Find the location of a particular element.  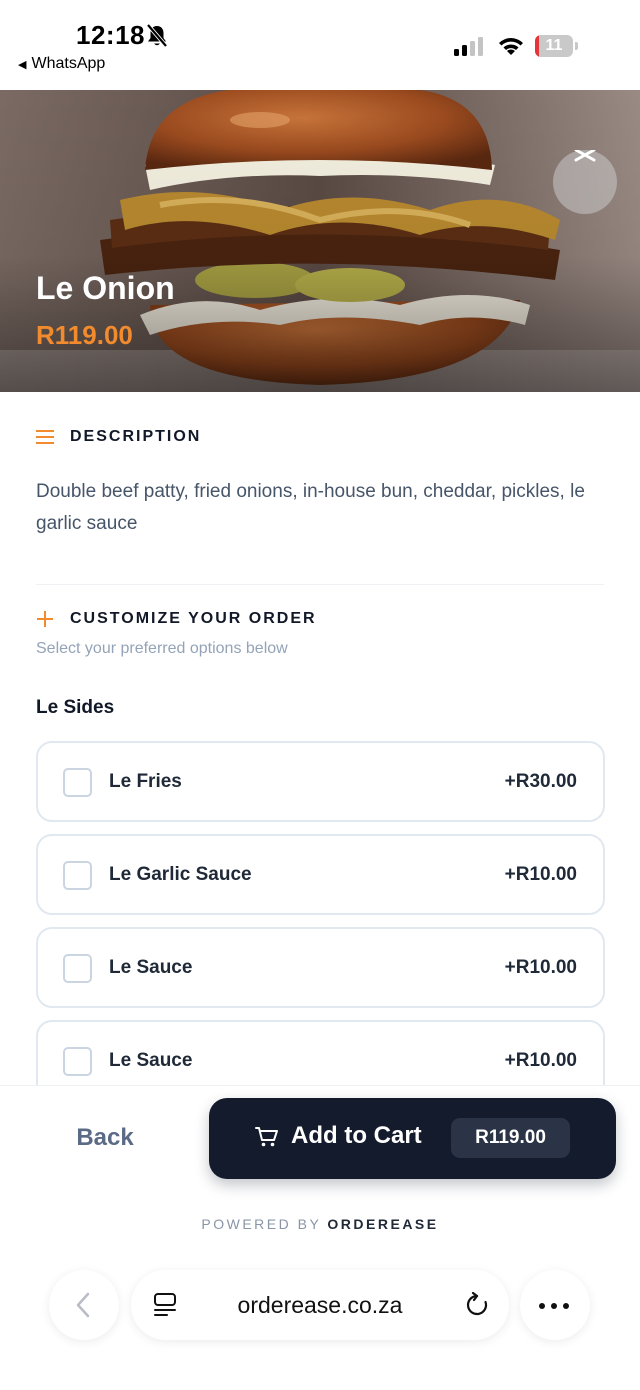

add-to-cart-label: Add to Cart is located at coordinates (356, 1135).